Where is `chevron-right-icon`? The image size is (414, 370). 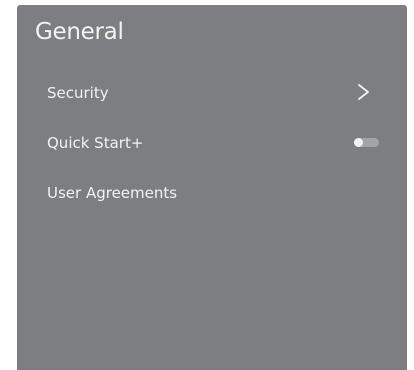
chevron-right-icon is located at coordinates (363, 92).